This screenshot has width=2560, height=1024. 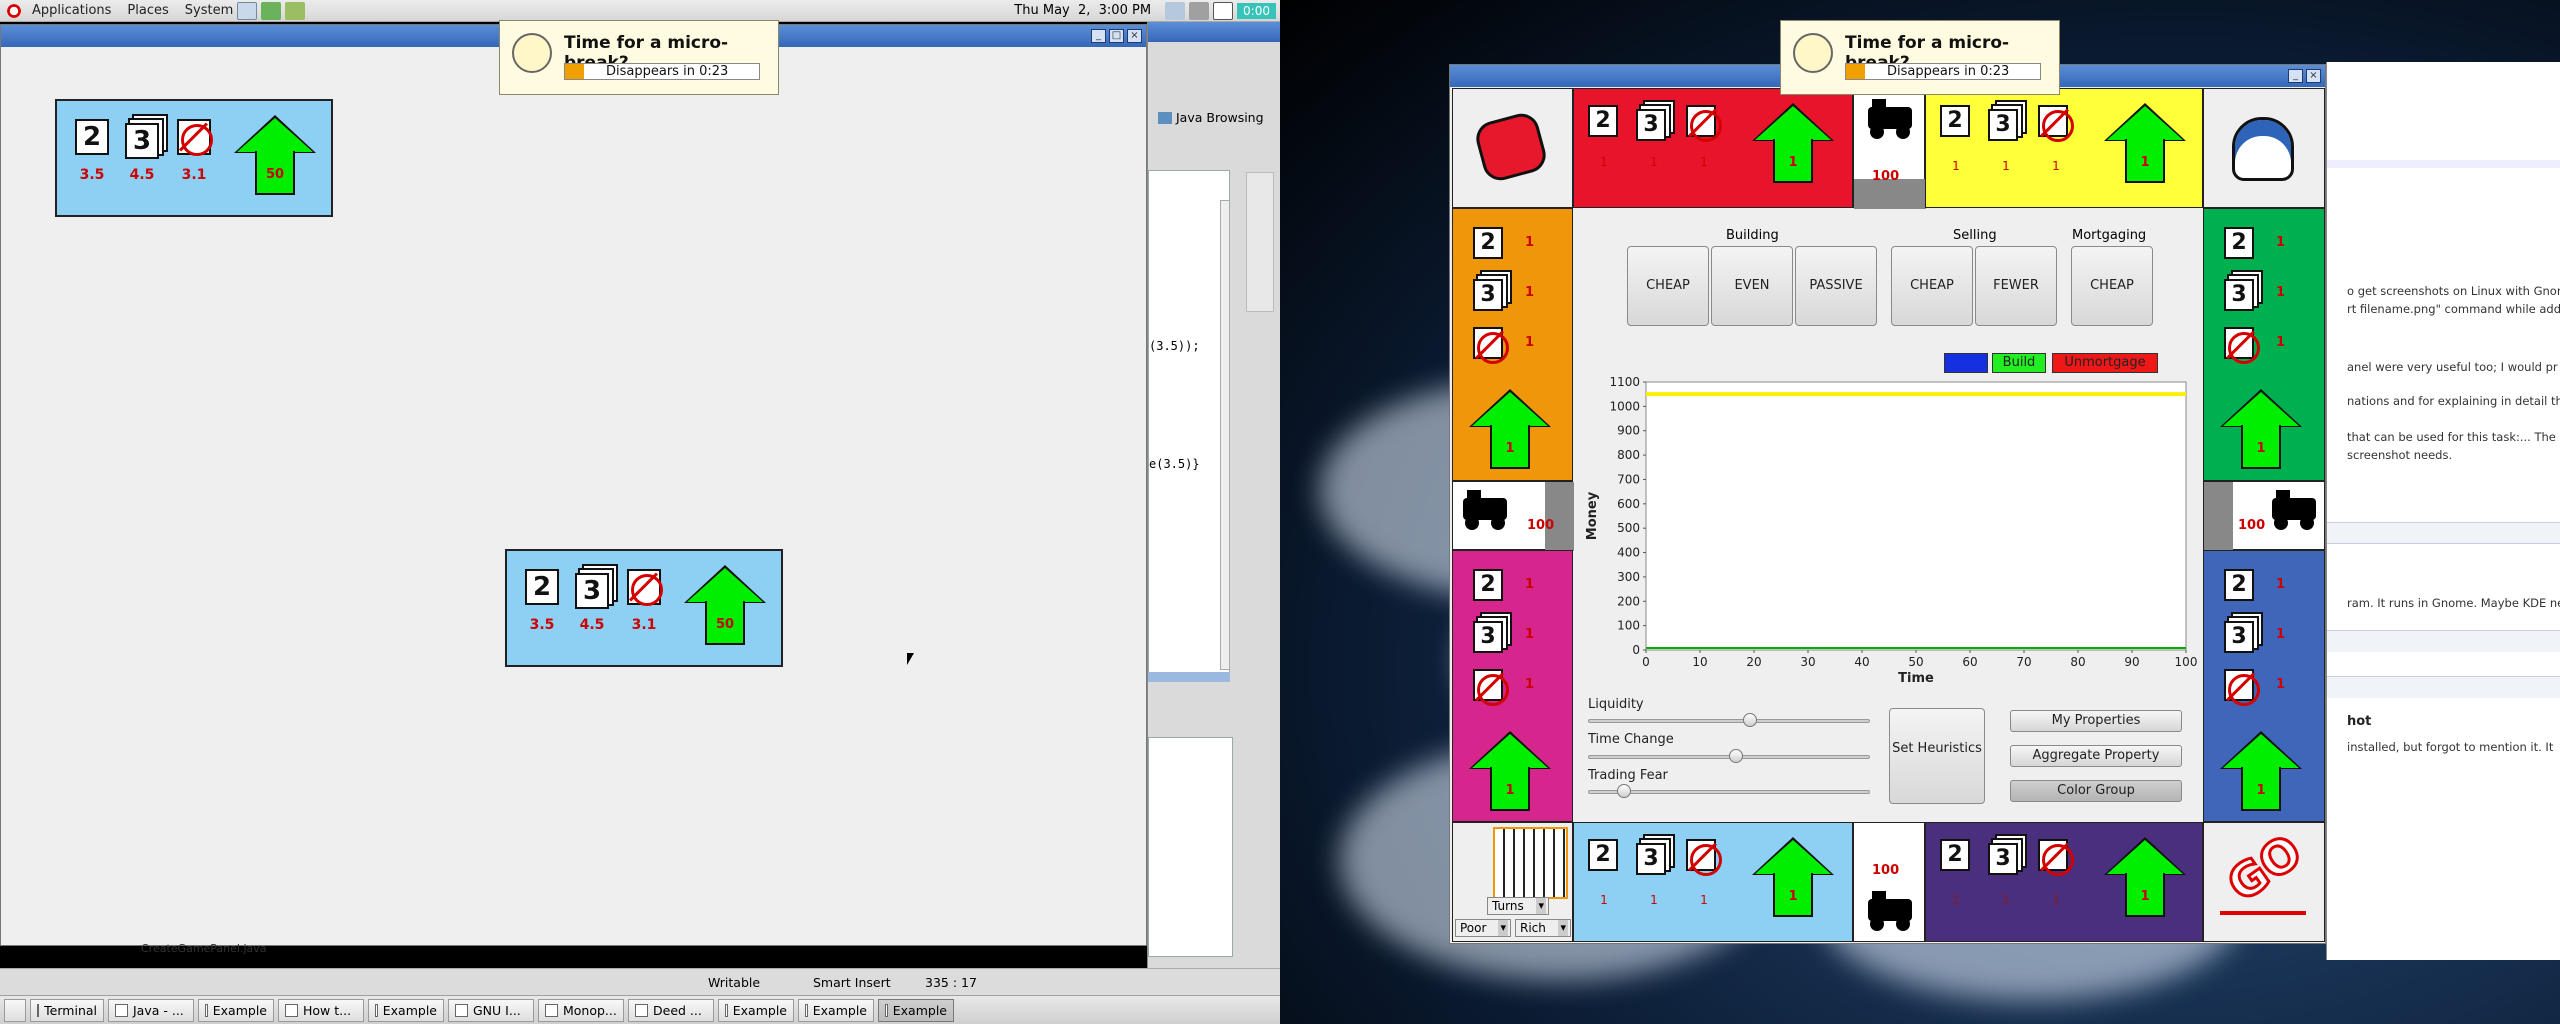 What do you see at coordinates (1512, 882) in the screenshot?
I see `corner-jail: Turns Poor Rich` at bounding box center [1512, 882].